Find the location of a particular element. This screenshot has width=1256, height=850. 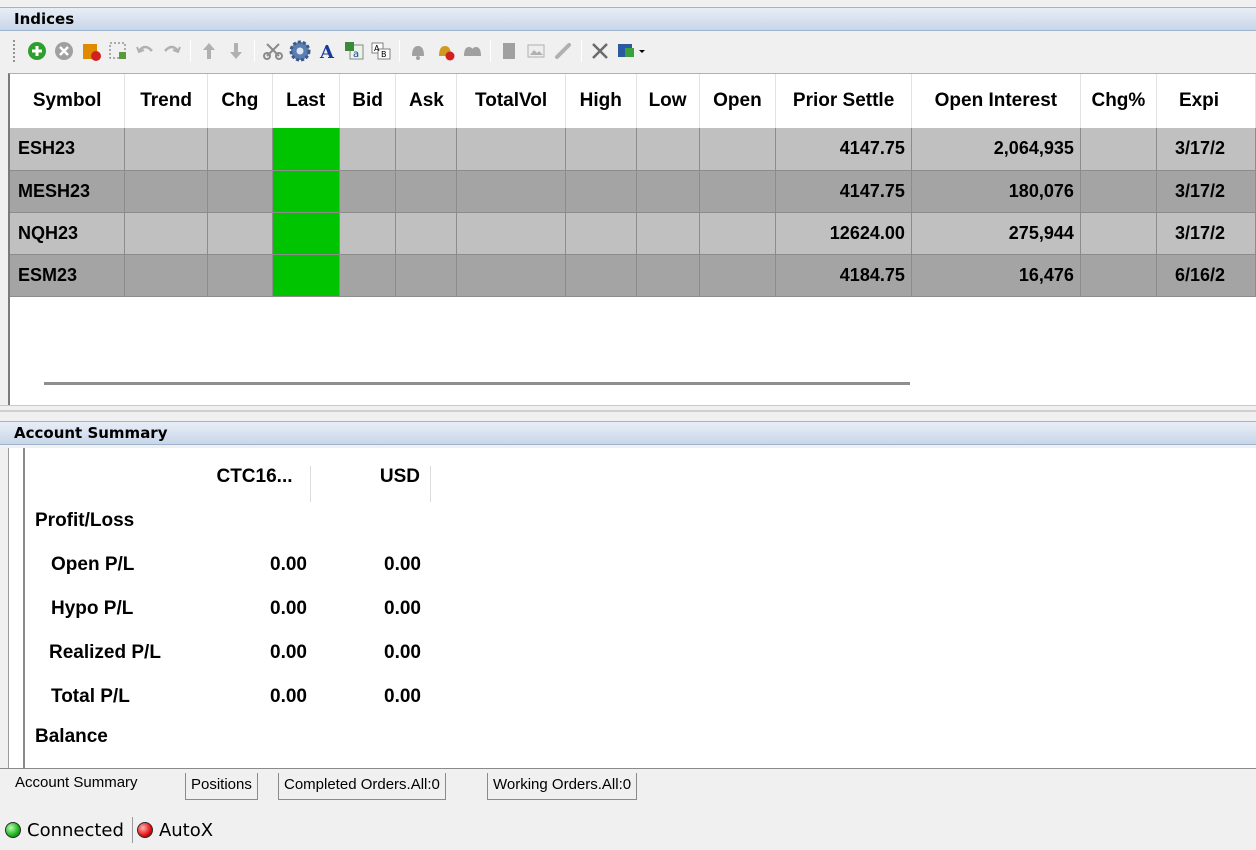

workspace-dropdown-icon is located at coordinates (632, 51).